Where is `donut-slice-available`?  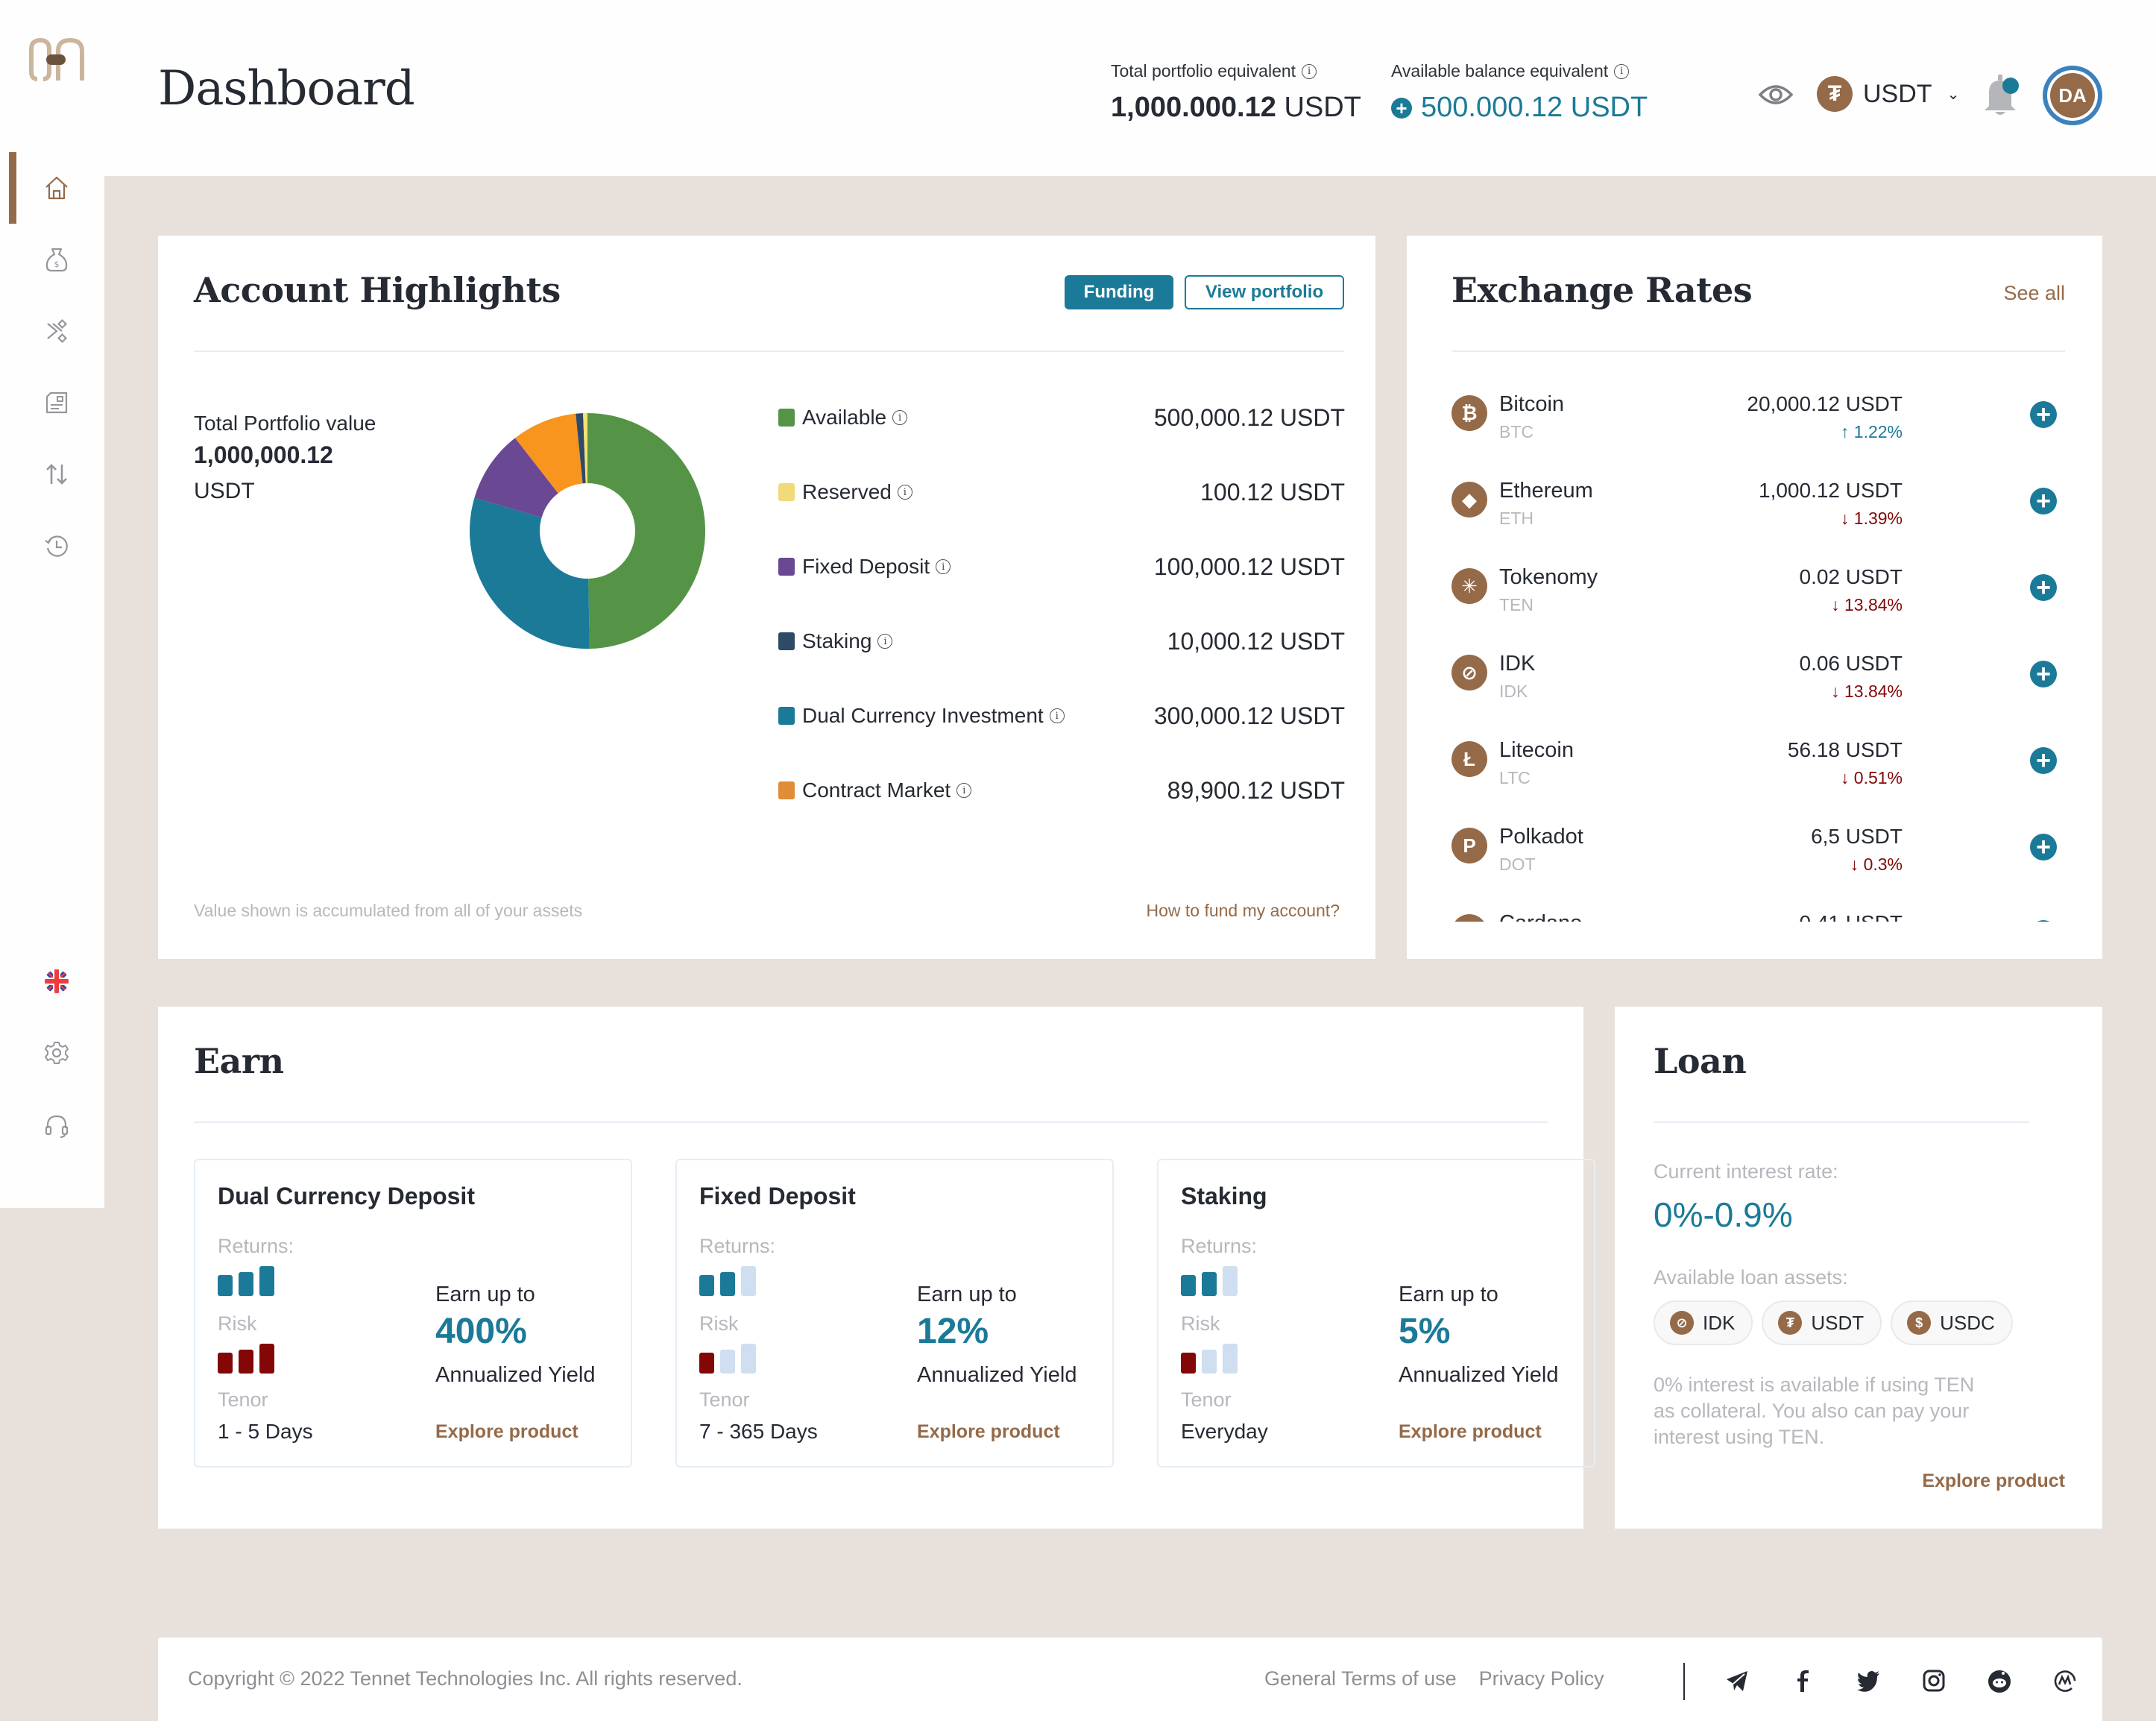
donut-slice-available is located at coordinates (646, 531).